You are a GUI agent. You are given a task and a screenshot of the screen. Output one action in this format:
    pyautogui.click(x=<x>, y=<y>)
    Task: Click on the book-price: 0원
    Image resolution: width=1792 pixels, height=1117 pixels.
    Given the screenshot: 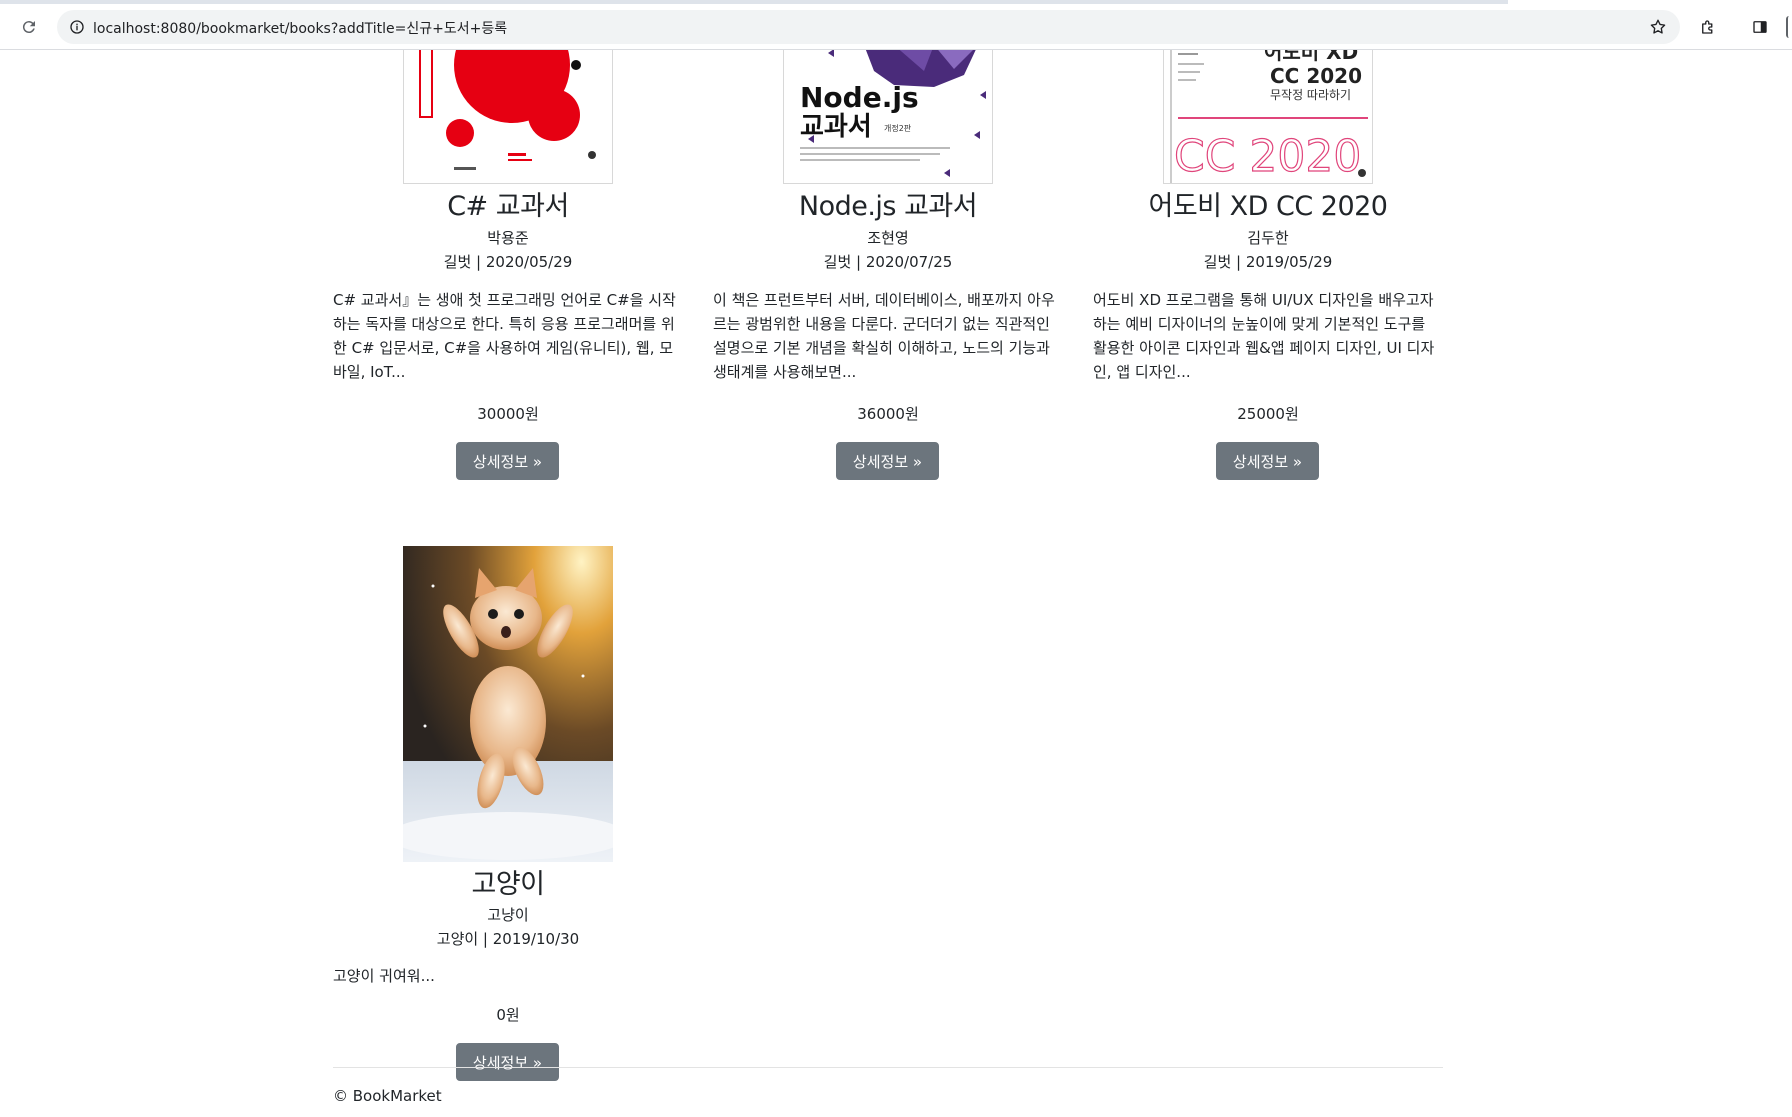 What is the action you would take?
    pyautogui.click(x=508, y=1015)
    